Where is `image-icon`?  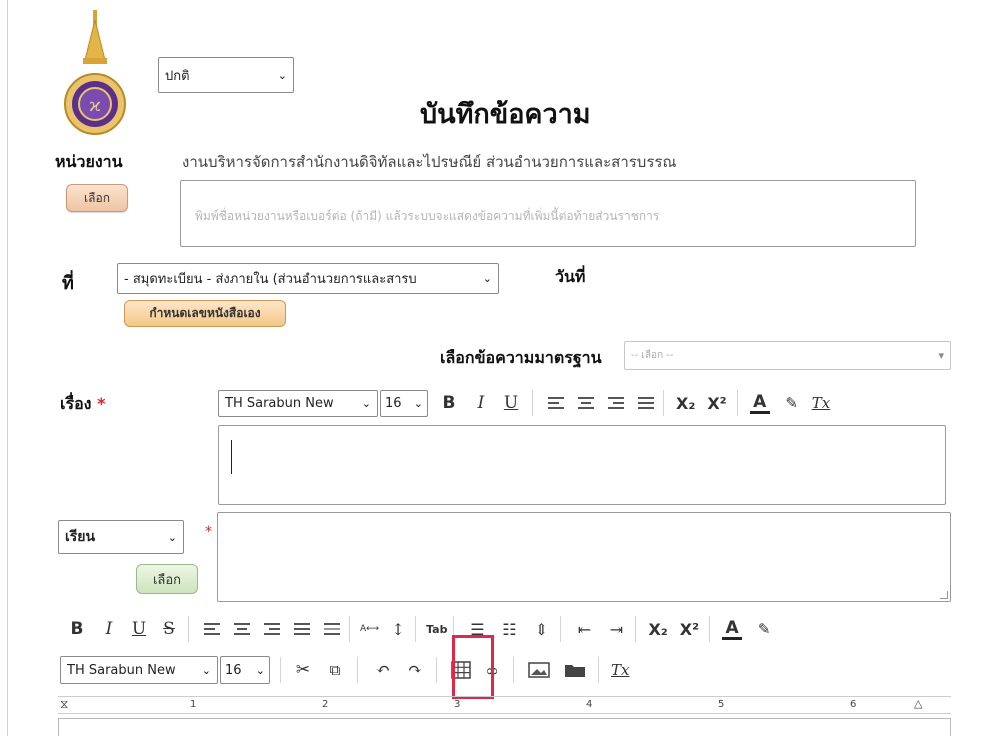 image-icon is located at coordinates (539, 670).